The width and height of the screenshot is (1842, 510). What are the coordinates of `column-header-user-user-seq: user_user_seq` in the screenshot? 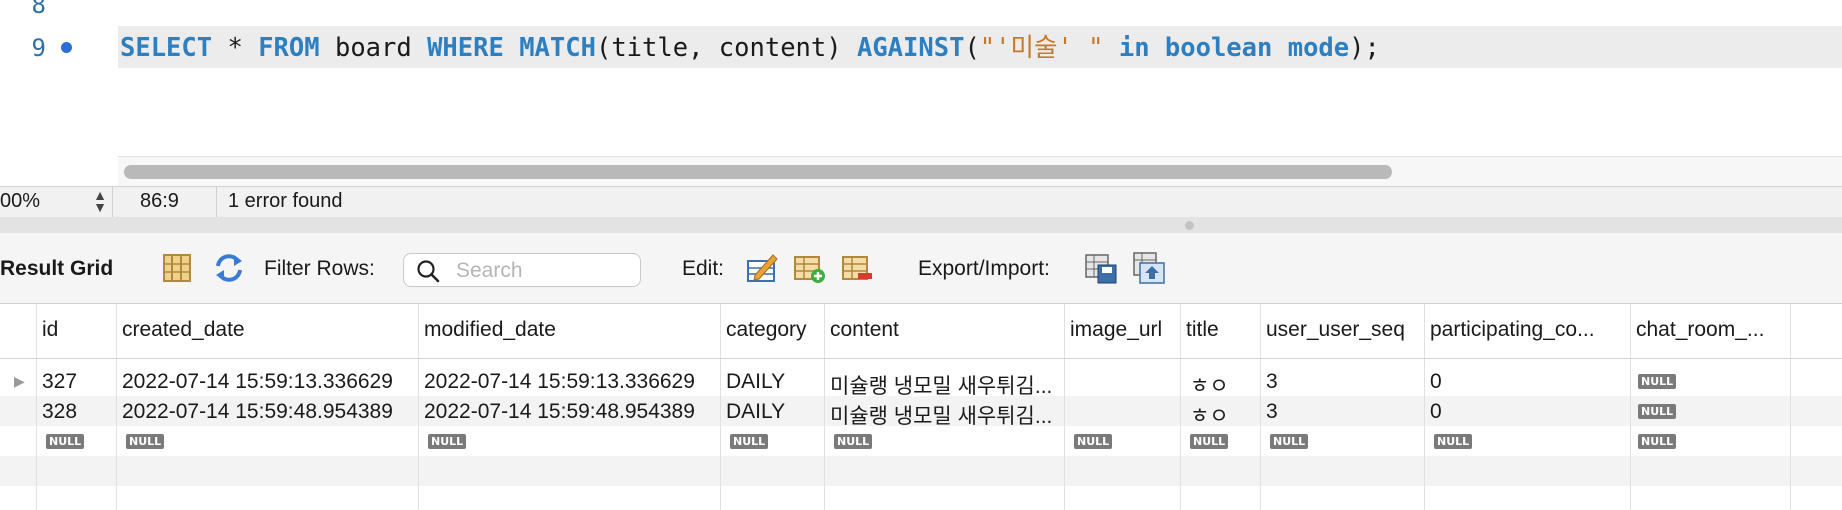 It's located at (1335, 330).